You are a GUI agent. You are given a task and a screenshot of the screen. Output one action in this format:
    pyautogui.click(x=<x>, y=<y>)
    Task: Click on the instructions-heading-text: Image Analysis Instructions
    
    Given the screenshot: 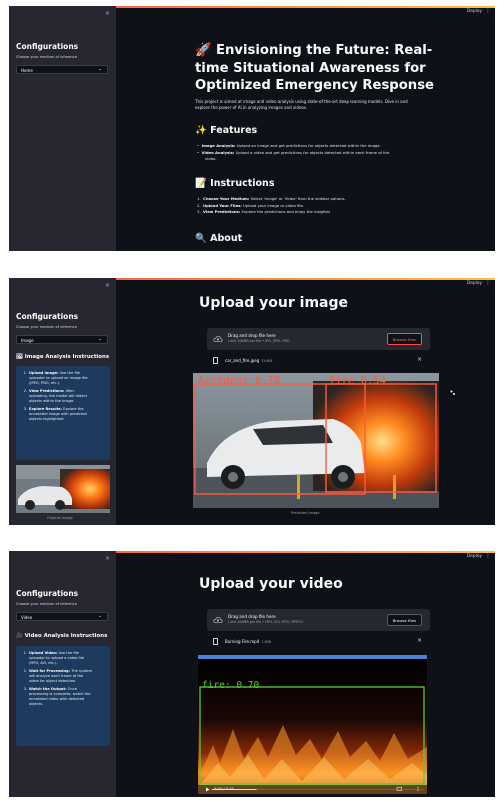 What is the action you would take?
    pyautogui.click(x=67, y=357)
    